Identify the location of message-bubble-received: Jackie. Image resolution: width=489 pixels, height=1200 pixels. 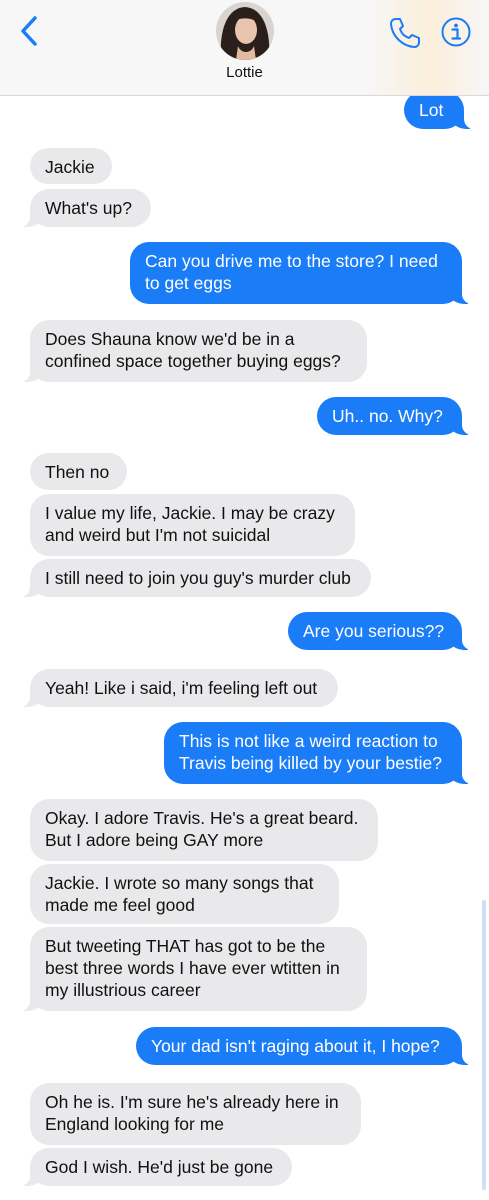
(71, 166).